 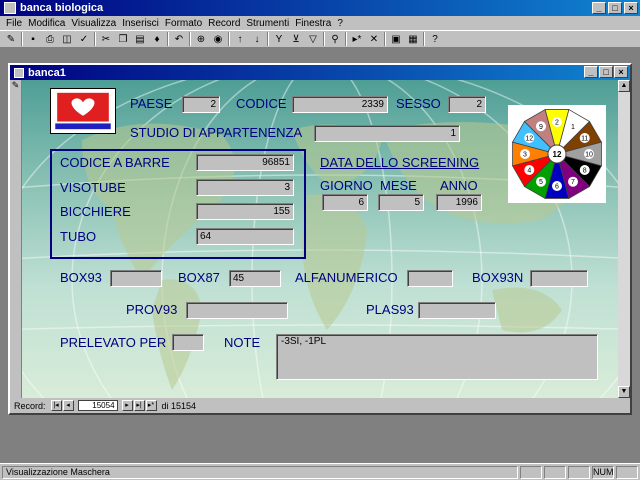 What do you see at coordinates (335, 39) in the screenshot?
I see `find-icon: ⚲` at bounding box center [335, 39].